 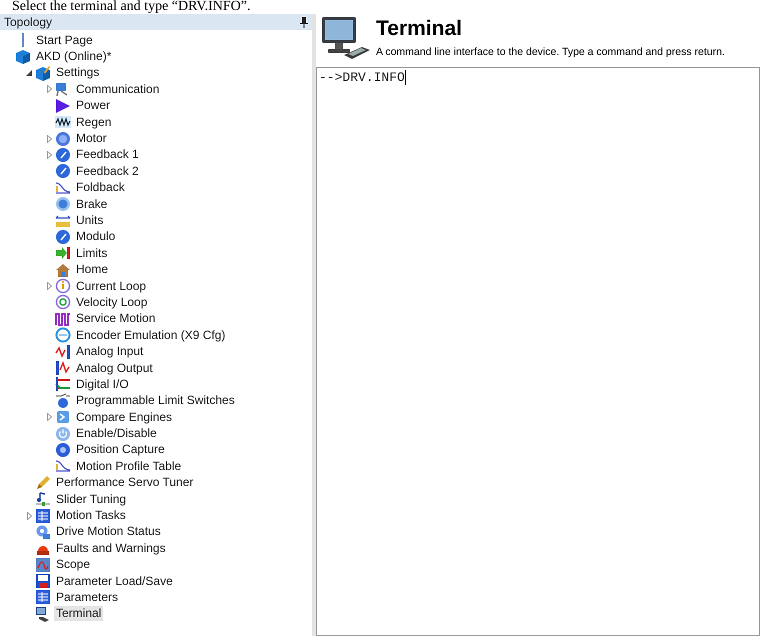 I want to click on tree-item: Units, so click(x=90, y=220).